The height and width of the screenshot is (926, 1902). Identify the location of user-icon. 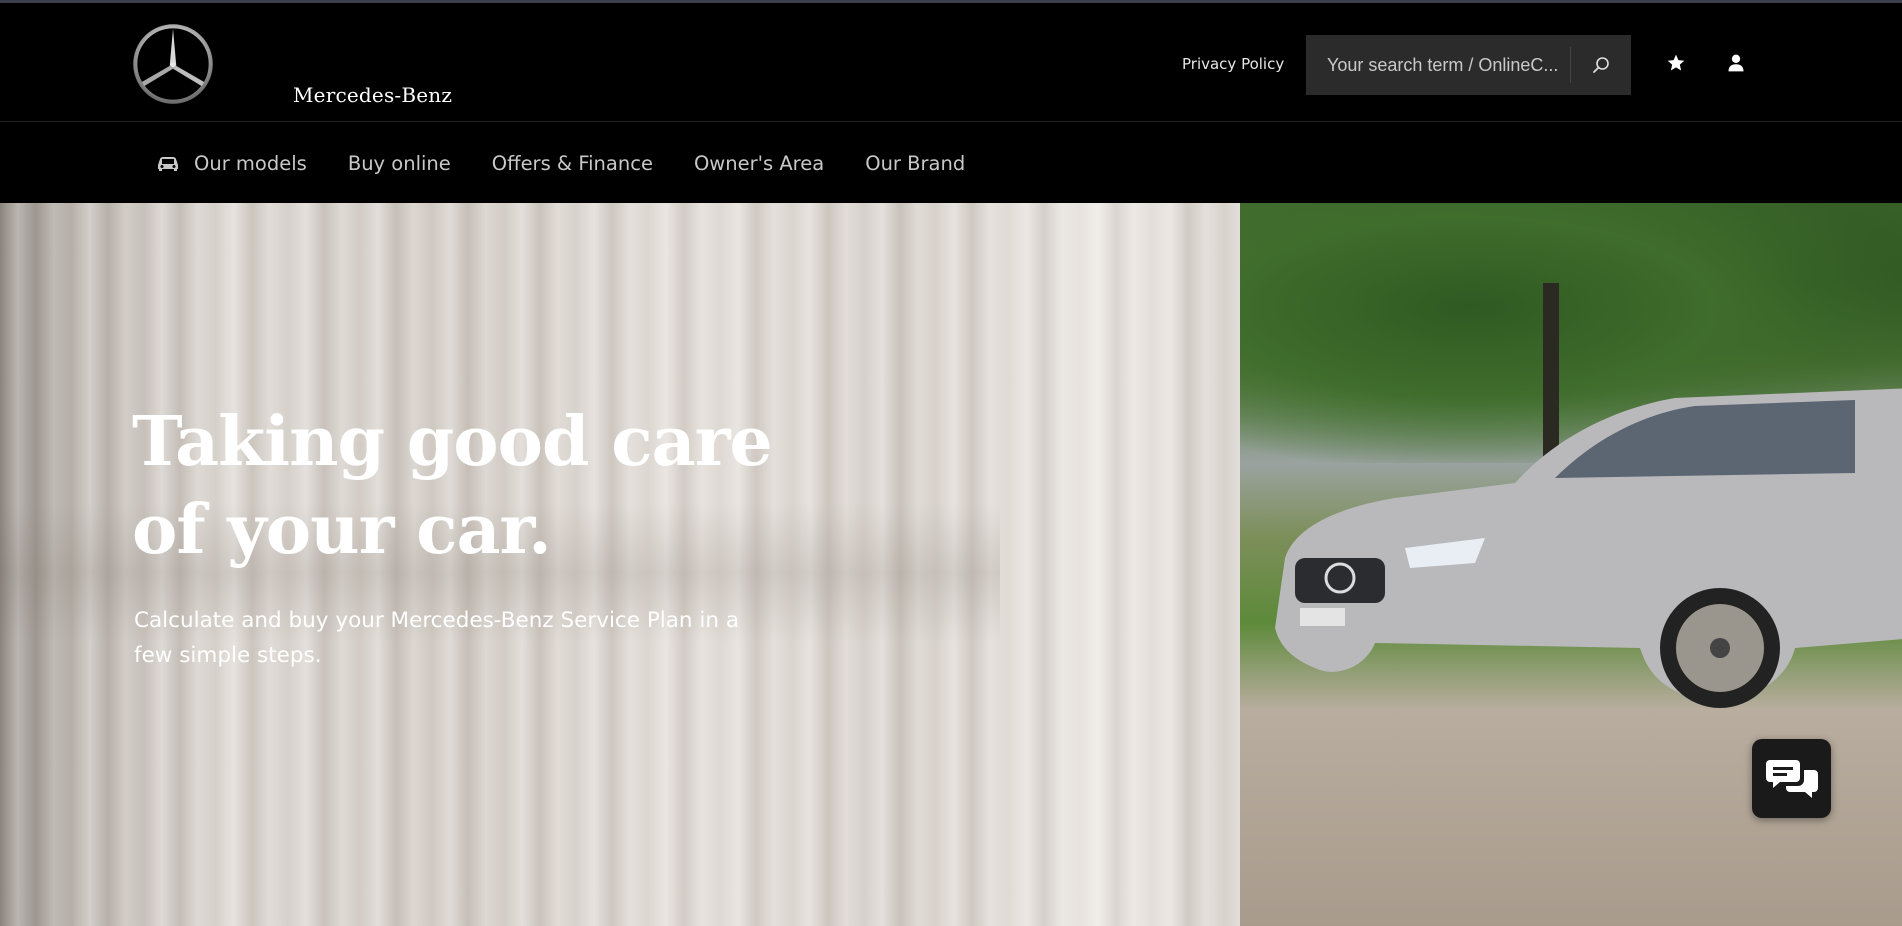
(1736, 63).